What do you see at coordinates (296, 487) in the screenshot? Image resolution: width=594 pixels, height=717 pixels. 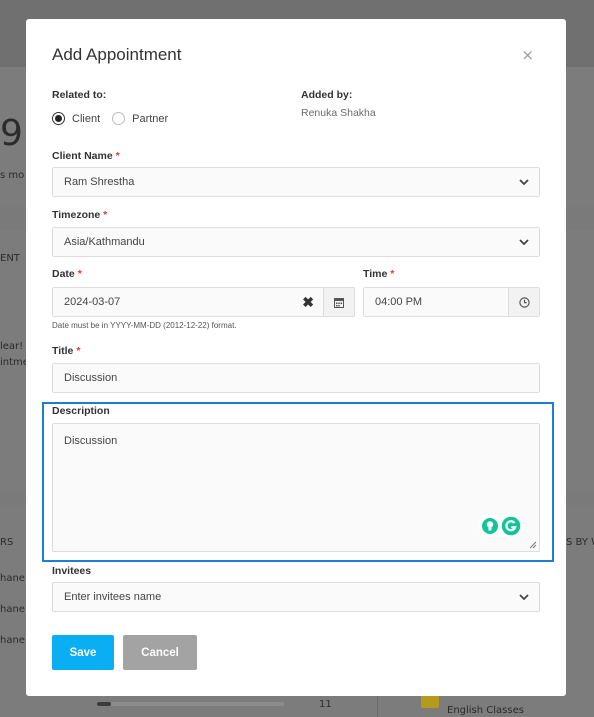 I see `description-textarea: Discussion` at bounding box center [296, 487].